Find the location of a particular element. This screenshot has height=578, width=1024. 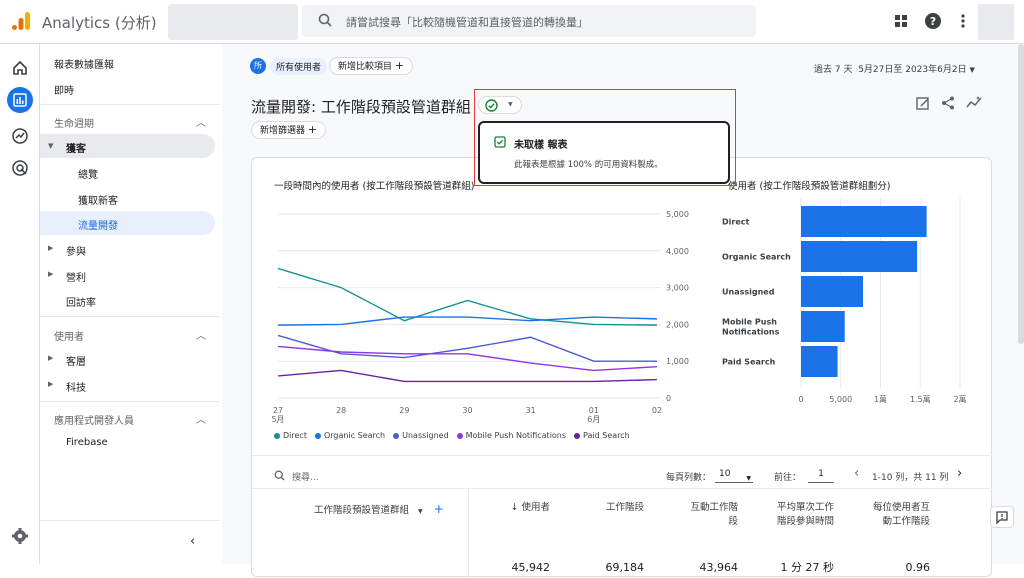

audience-badge: 所 is located at coordinates (258, 66).